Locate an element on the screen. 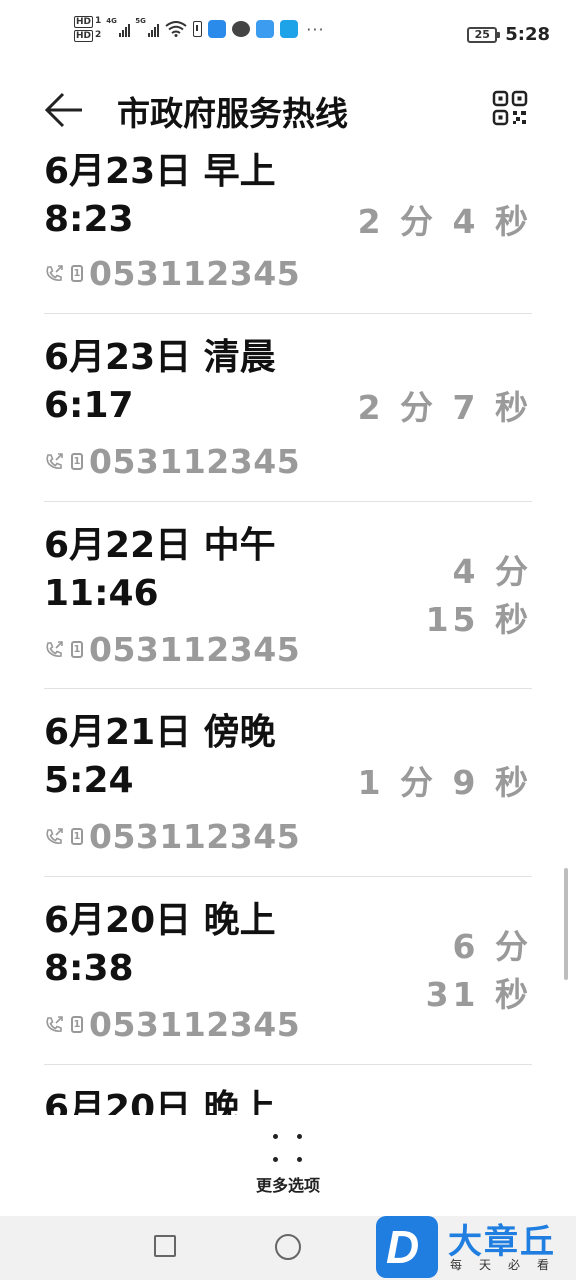  watermark-subtitle: 每天必看 is located at coordinates (508, 1265).